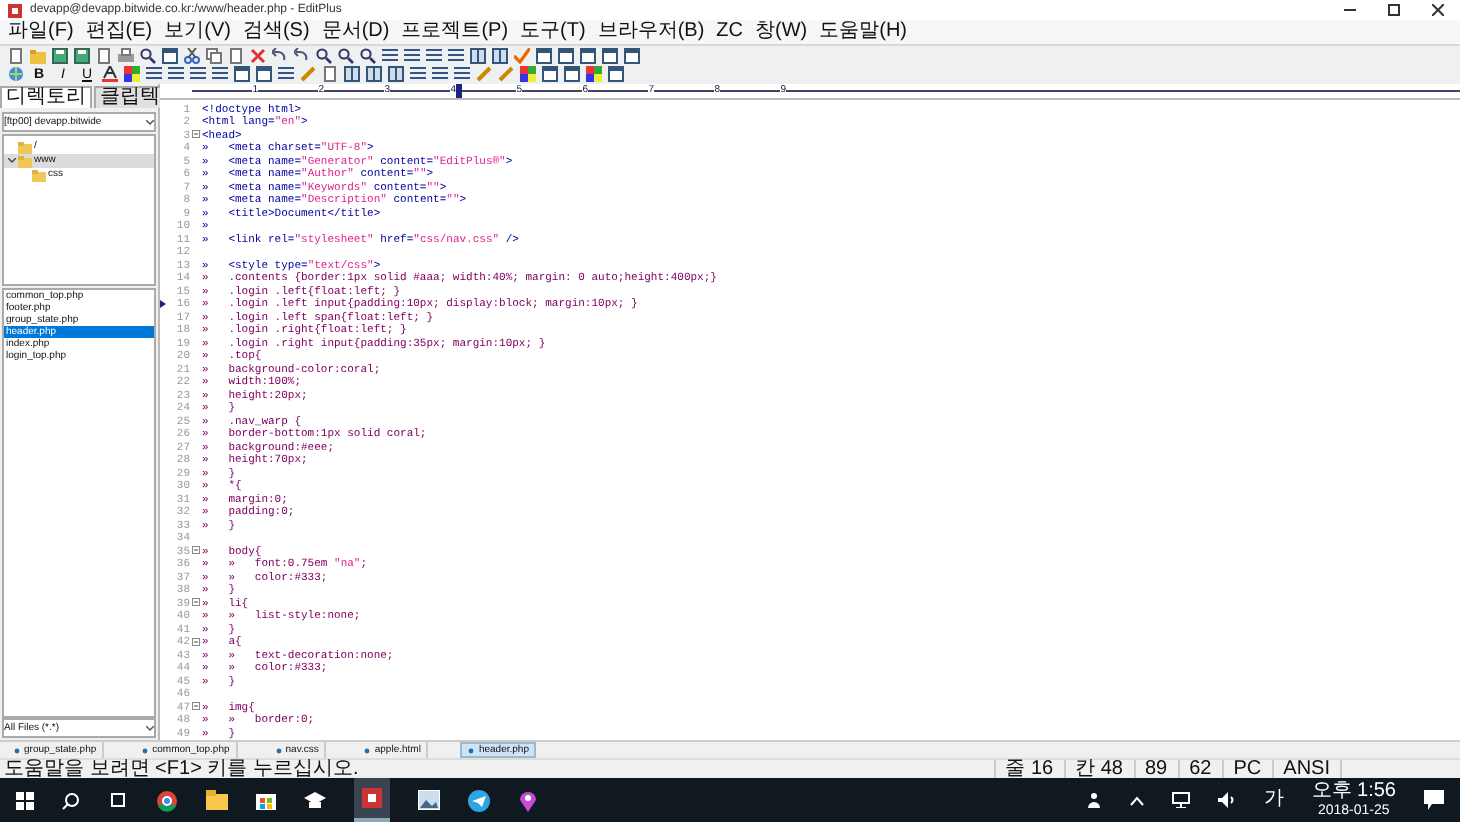  What do you see at coordinates (119, 32) in the screenshot?
I see `menu-item: 편집(E)` at bounding box center [119, 32].